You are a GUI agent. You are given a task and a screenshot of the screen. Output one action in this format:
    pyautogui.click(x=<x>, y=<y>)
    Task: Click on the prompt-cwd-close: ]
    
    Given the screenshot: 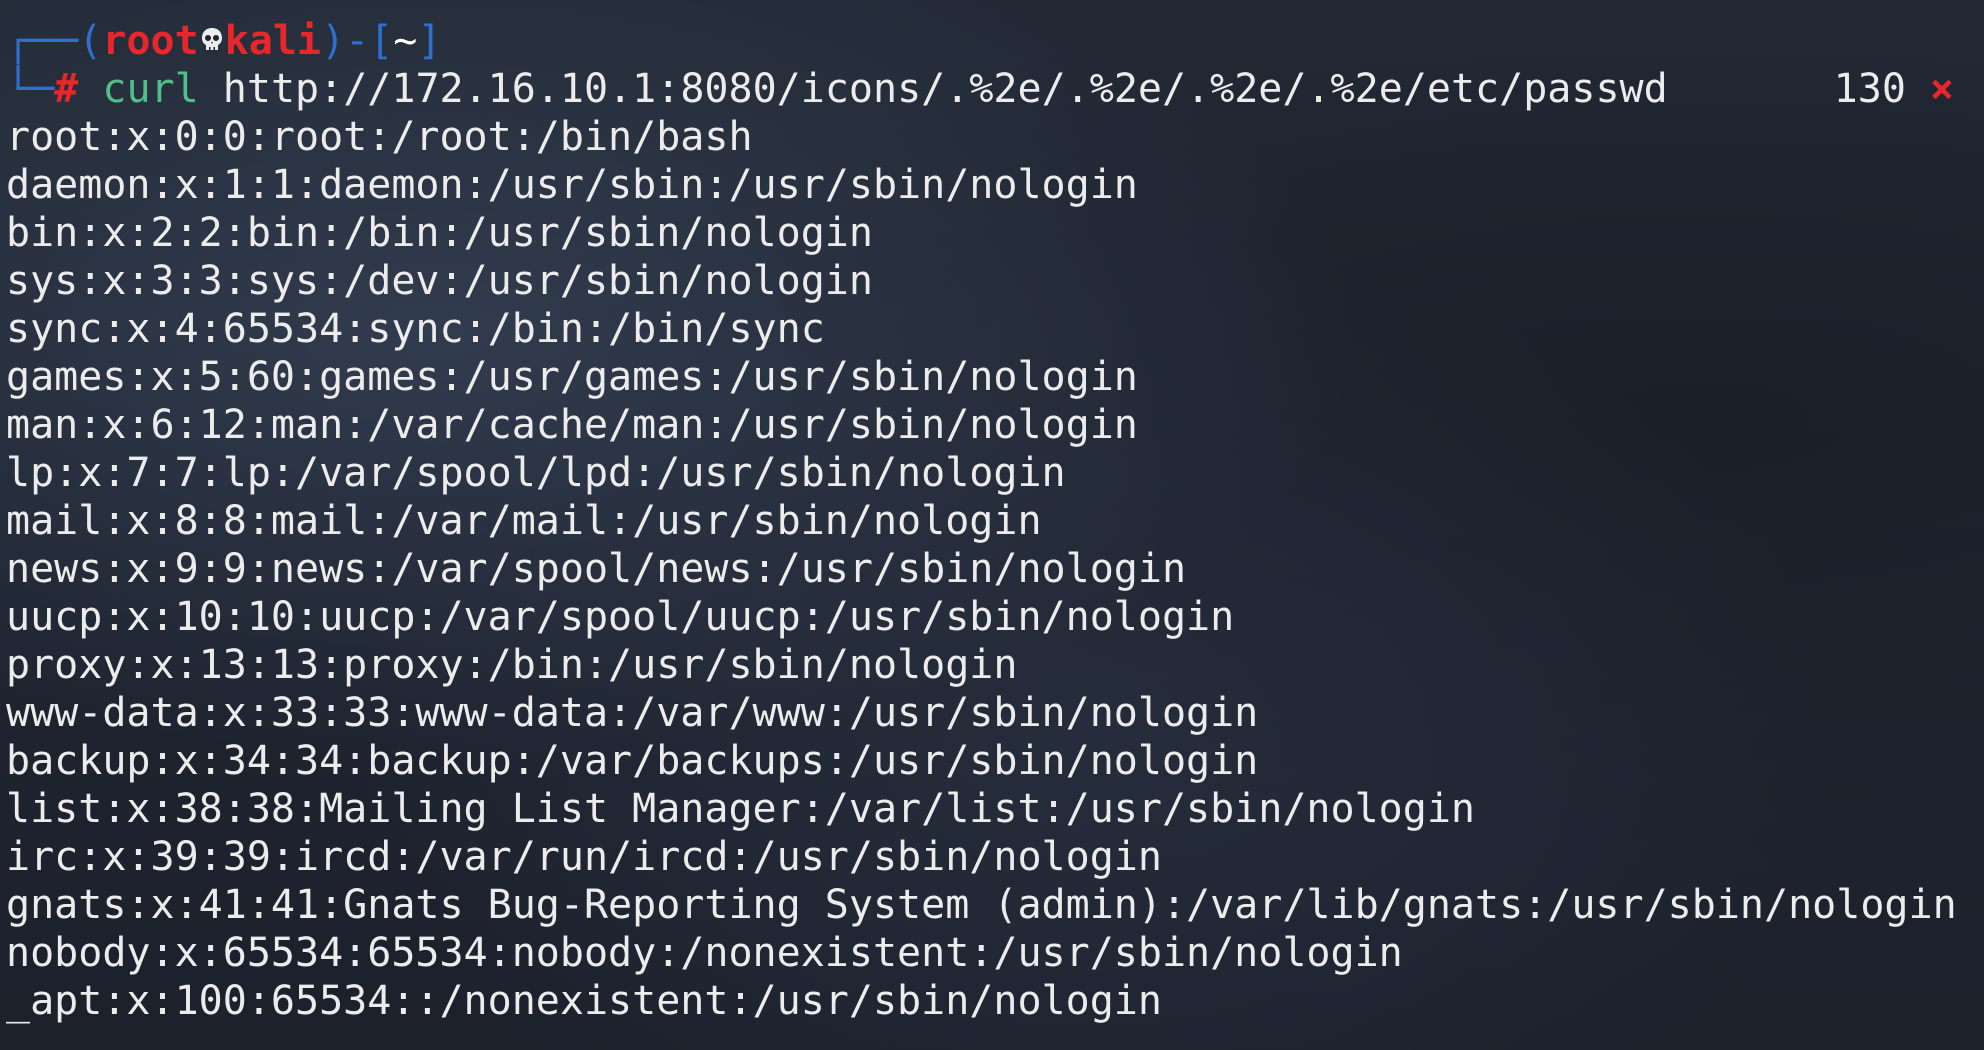 What is the action you would take?
    pyautogui.click(x=429, y=41)
    